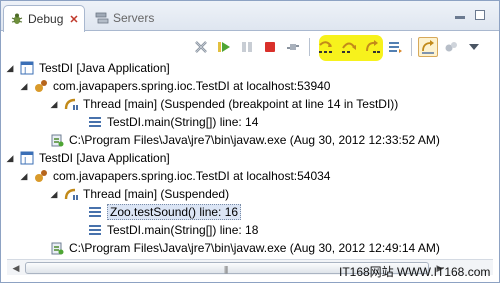 This screenshot has height=283, width=500. I want to click on debug-toolbar, so click(341, 47).